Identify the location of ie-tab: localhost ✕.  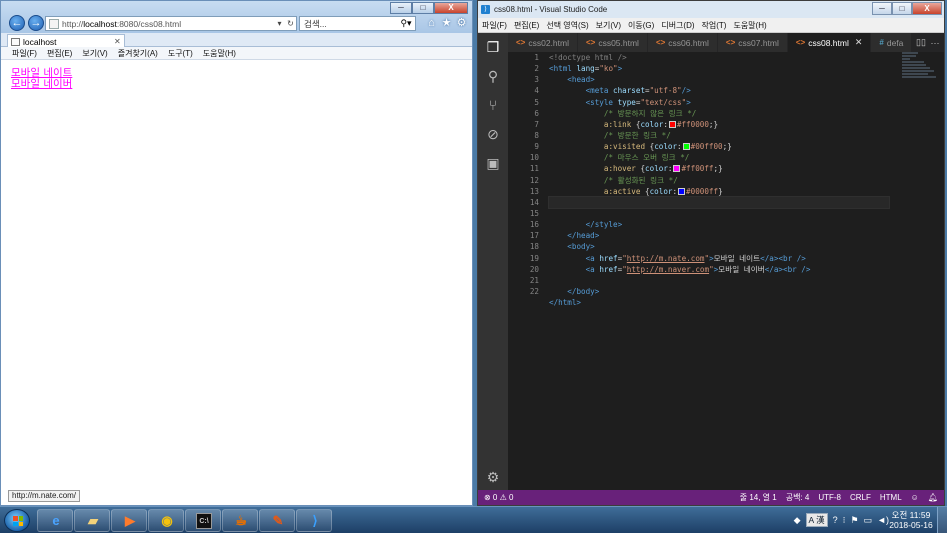
(66, 41).